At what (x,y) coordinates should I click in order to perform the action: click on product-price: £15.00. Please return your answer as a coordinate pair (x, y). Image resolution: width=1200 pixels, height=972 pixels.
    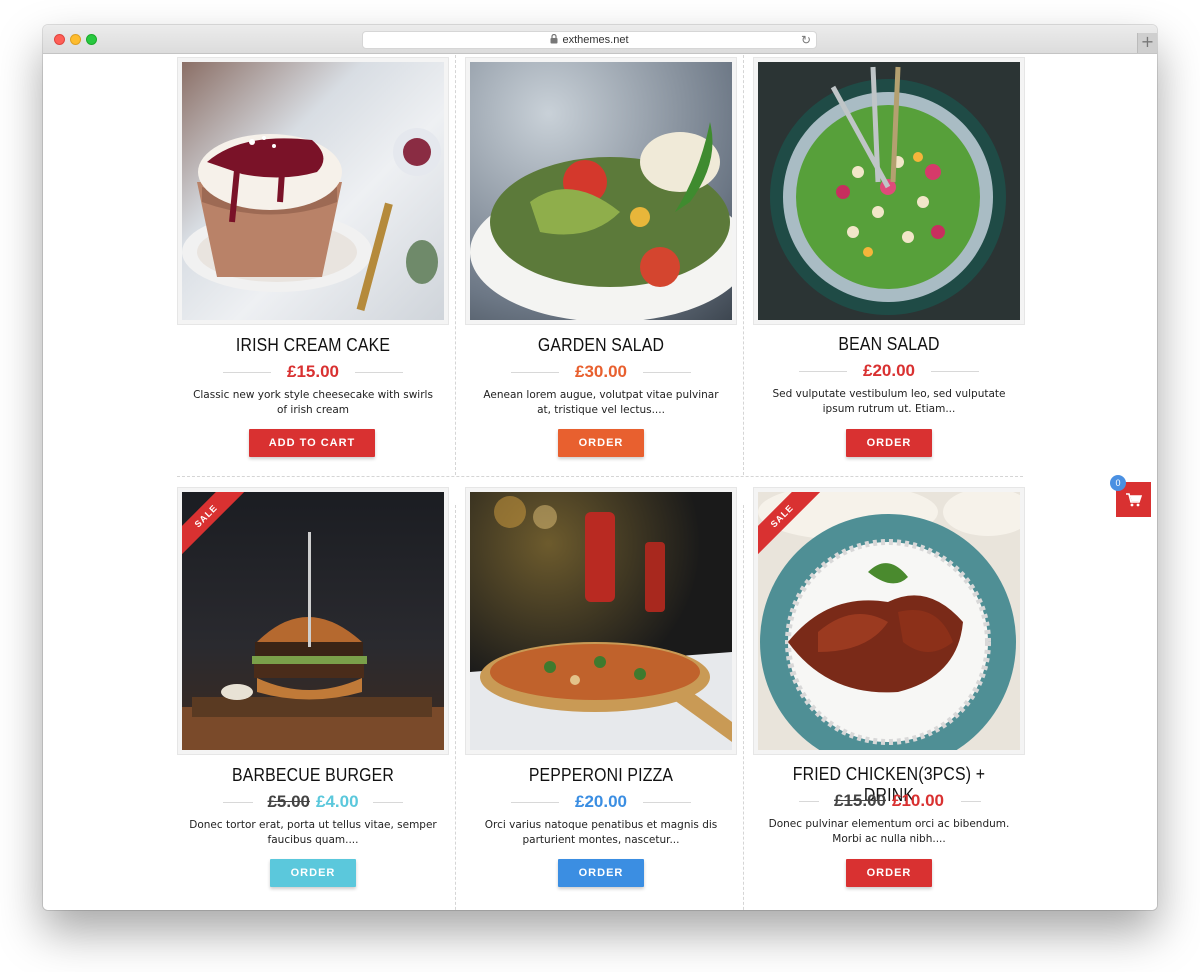
    Looking at the image, I should click on (313, 371).